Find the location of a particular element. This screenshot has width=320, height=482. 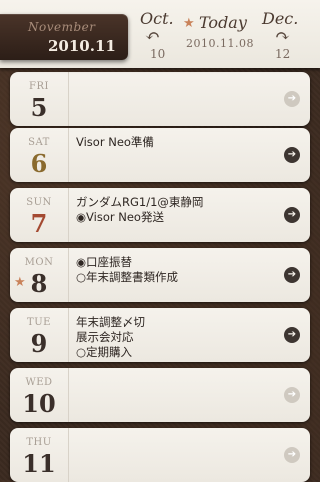

day-number: 7 is located at coordinates (39, 223).